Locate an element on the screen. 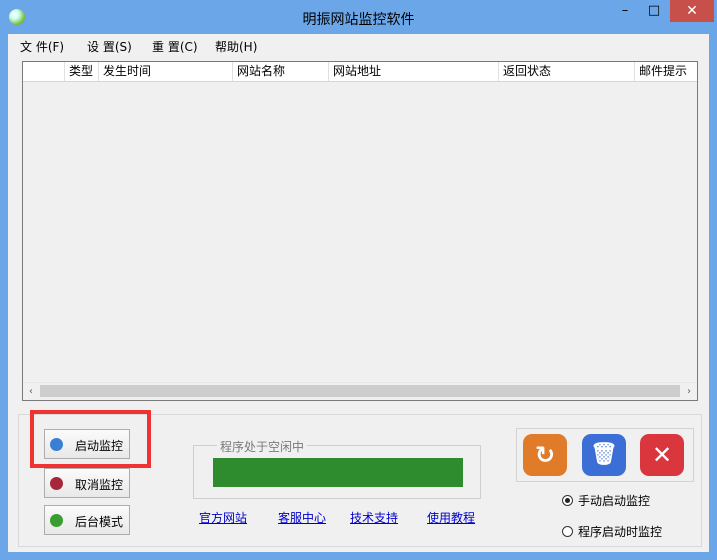 This screenshot has height=560, width=717. tutorial-link: 使用教程 is located at coordinates (451, 517).